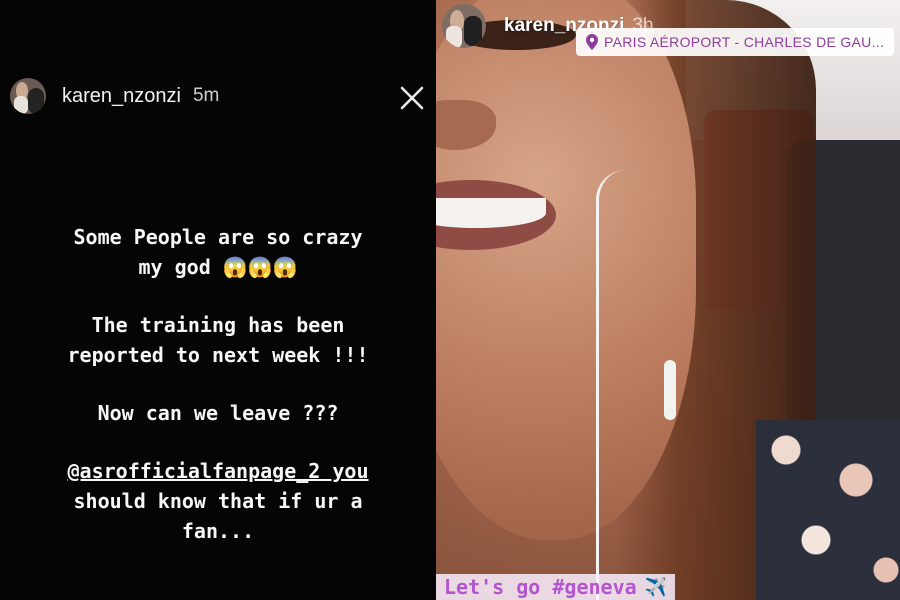  I want to click on post-time: 5m, so click(206, 95).